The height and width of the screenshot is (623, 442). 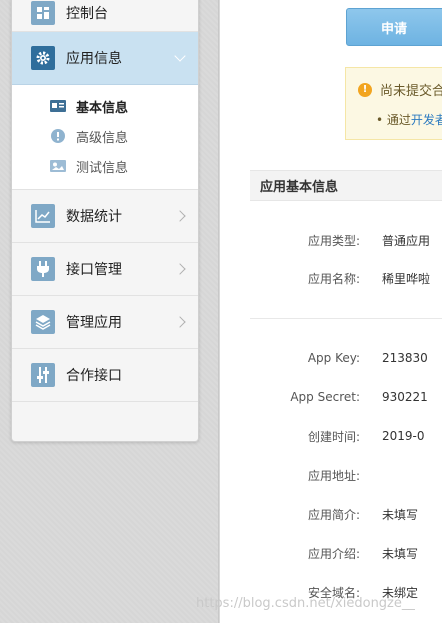 I want to click on sidebar-sub-item-label: 测试信息, so click(x=102, y=168).